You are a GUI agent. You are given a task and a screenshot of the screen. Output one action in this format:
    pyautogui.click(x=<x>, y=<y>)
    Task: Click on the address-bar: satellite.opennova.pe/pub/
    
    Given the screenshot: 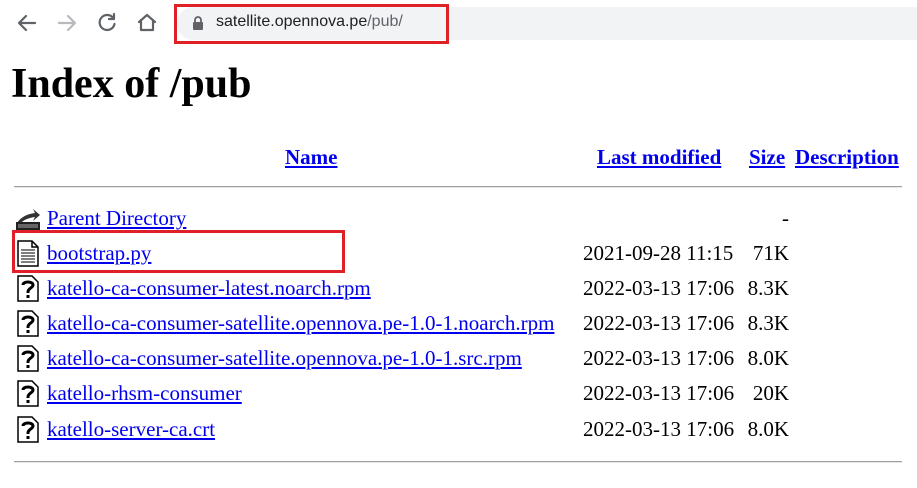 What is the action you would take?
    pyautogui.click(x=547, y=23)
    